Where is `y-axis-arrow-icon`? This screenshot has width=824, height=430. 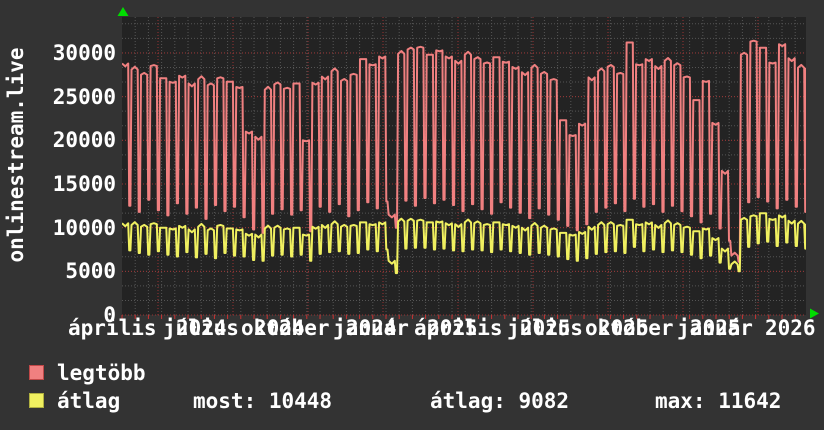
y-axis-arrow-icon is located at coordinates (123, 11).